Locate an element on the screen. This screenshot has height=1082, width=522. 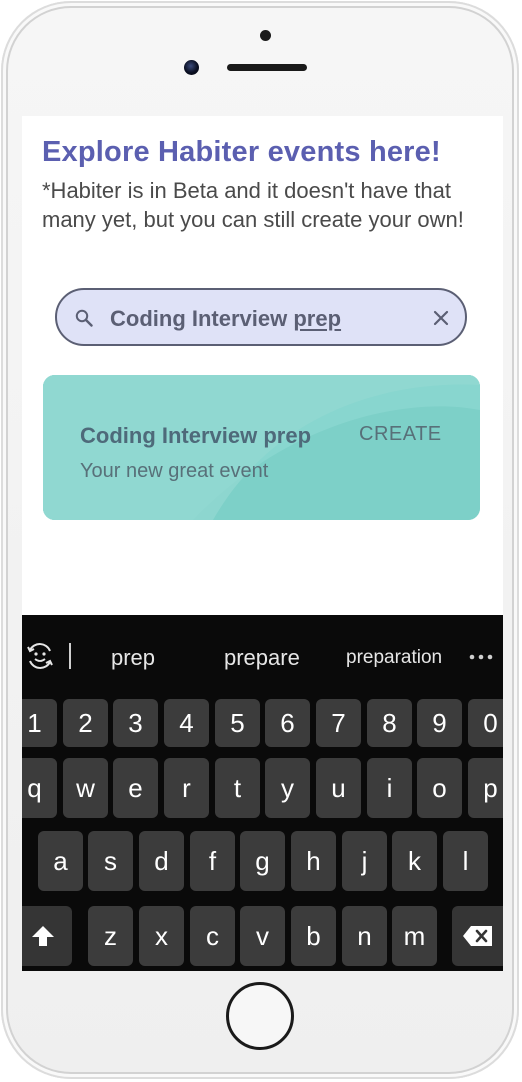
key-k: k is located at coordinates (414, 861).